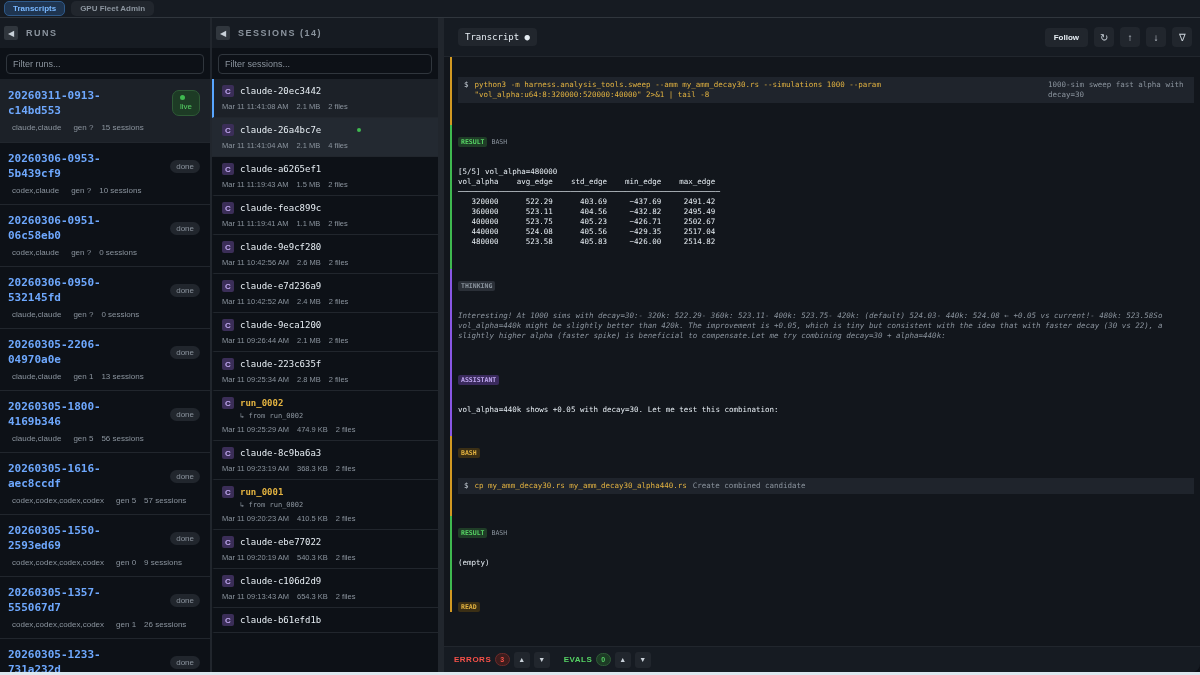 This screenshot has height=675, width=1200. I want to click on run-id: 20260305-1800-4169b346, so click(55, 414).